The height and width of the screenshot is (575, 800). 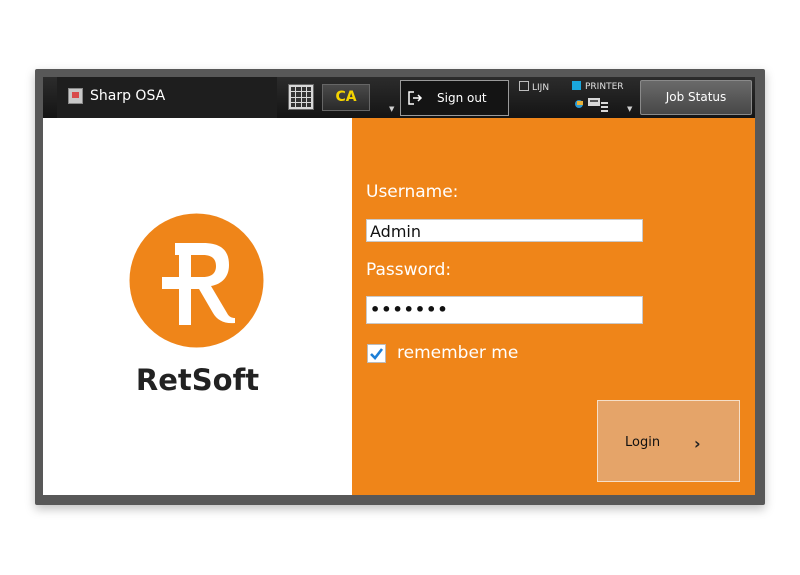 I want to click on remember-me-checkbox, so click(x=376, y=353).